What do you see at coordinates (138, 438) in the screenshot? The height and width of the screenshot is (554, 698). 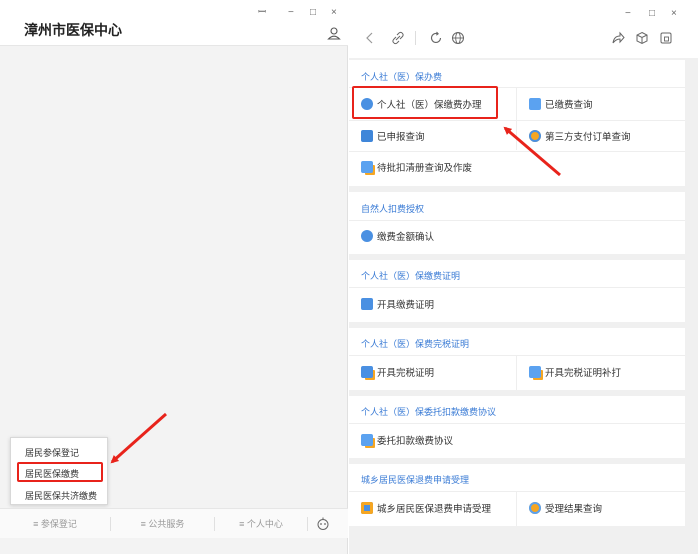 I see `arrow-to-resident-payment` at bounding box center [138, 438].